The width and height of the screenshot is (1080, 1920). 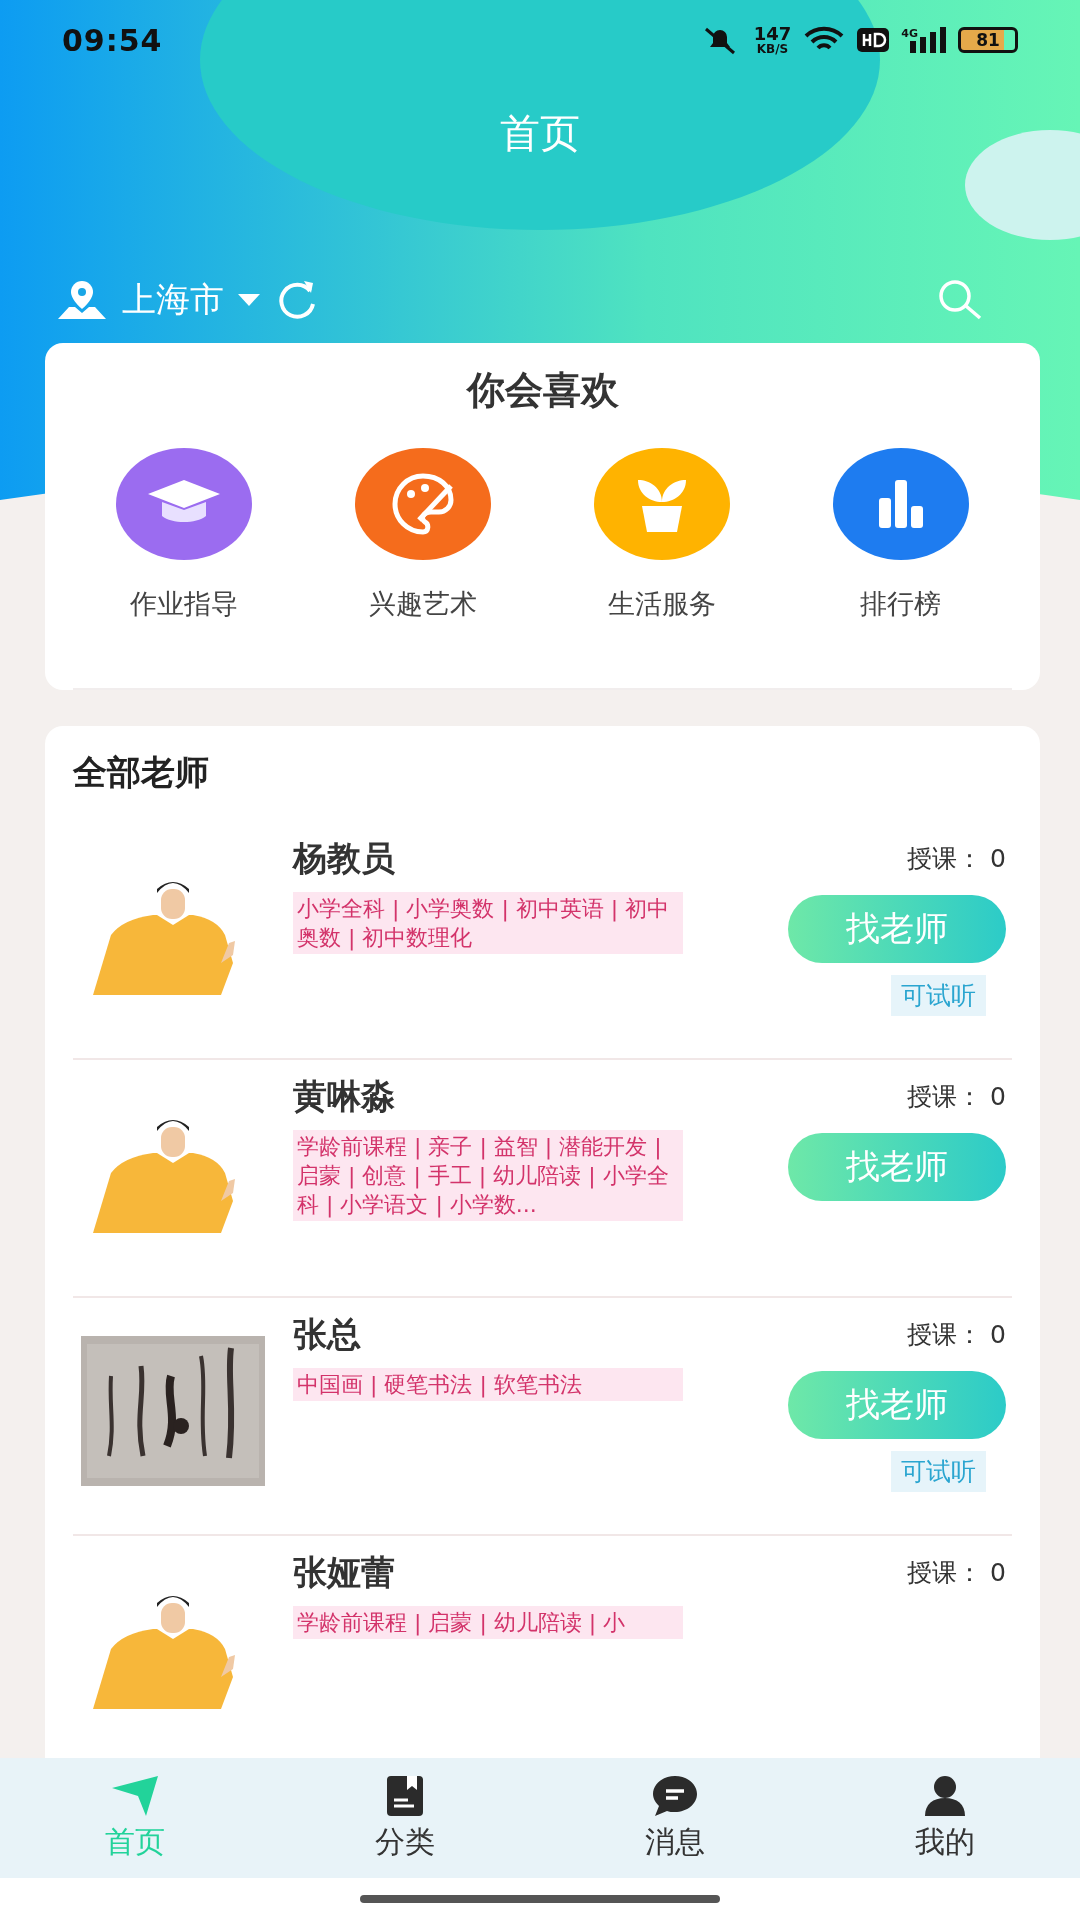 What do you see at coordinates (488, 923) in the screenshot?
I see `subject-tags: 小学全科 | 小学奥数 | 初中英语 | 初中奥数 | 初中数理化` at bounding box center [488, 923].